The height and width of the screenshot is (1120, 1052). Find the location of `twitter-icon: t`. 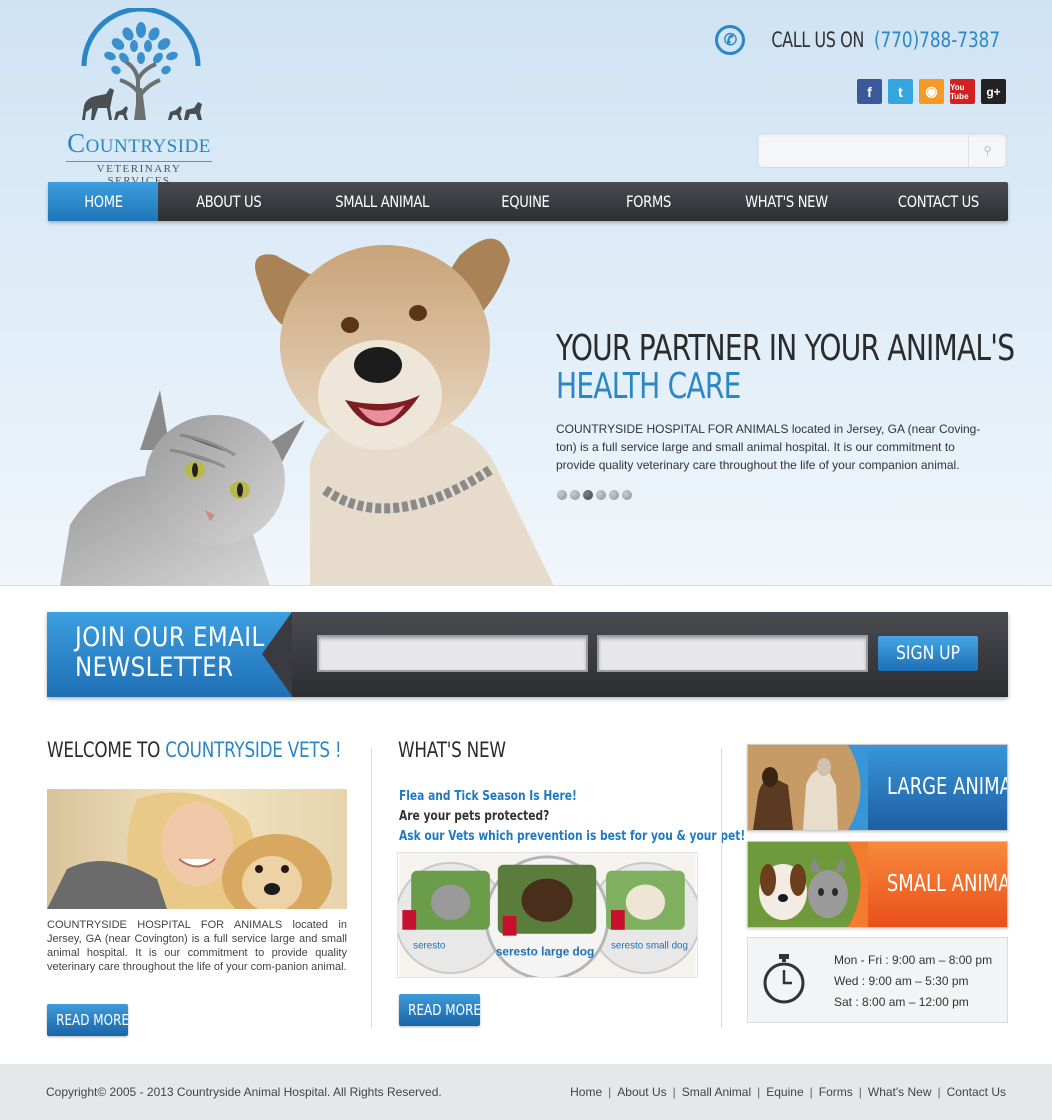

twitter-icon: t is located at coordinates (900, 91).